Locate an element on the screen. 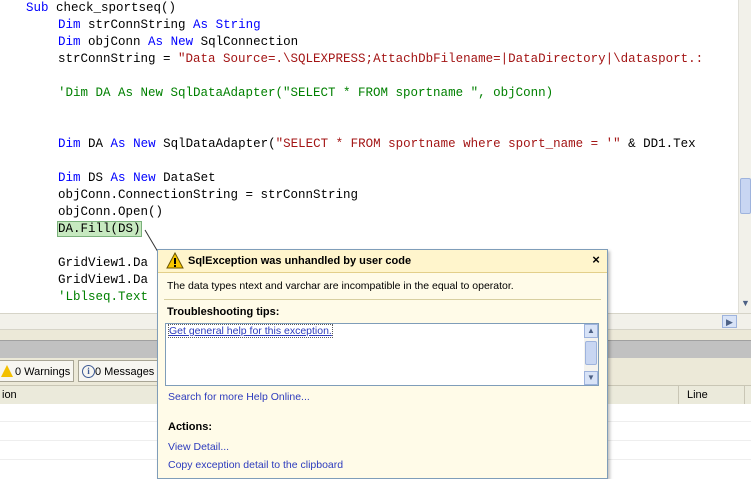 This screenshot has width=751, height=479. scroll-up-arrow-icon: ▲ is located at coordinates (591, 331).